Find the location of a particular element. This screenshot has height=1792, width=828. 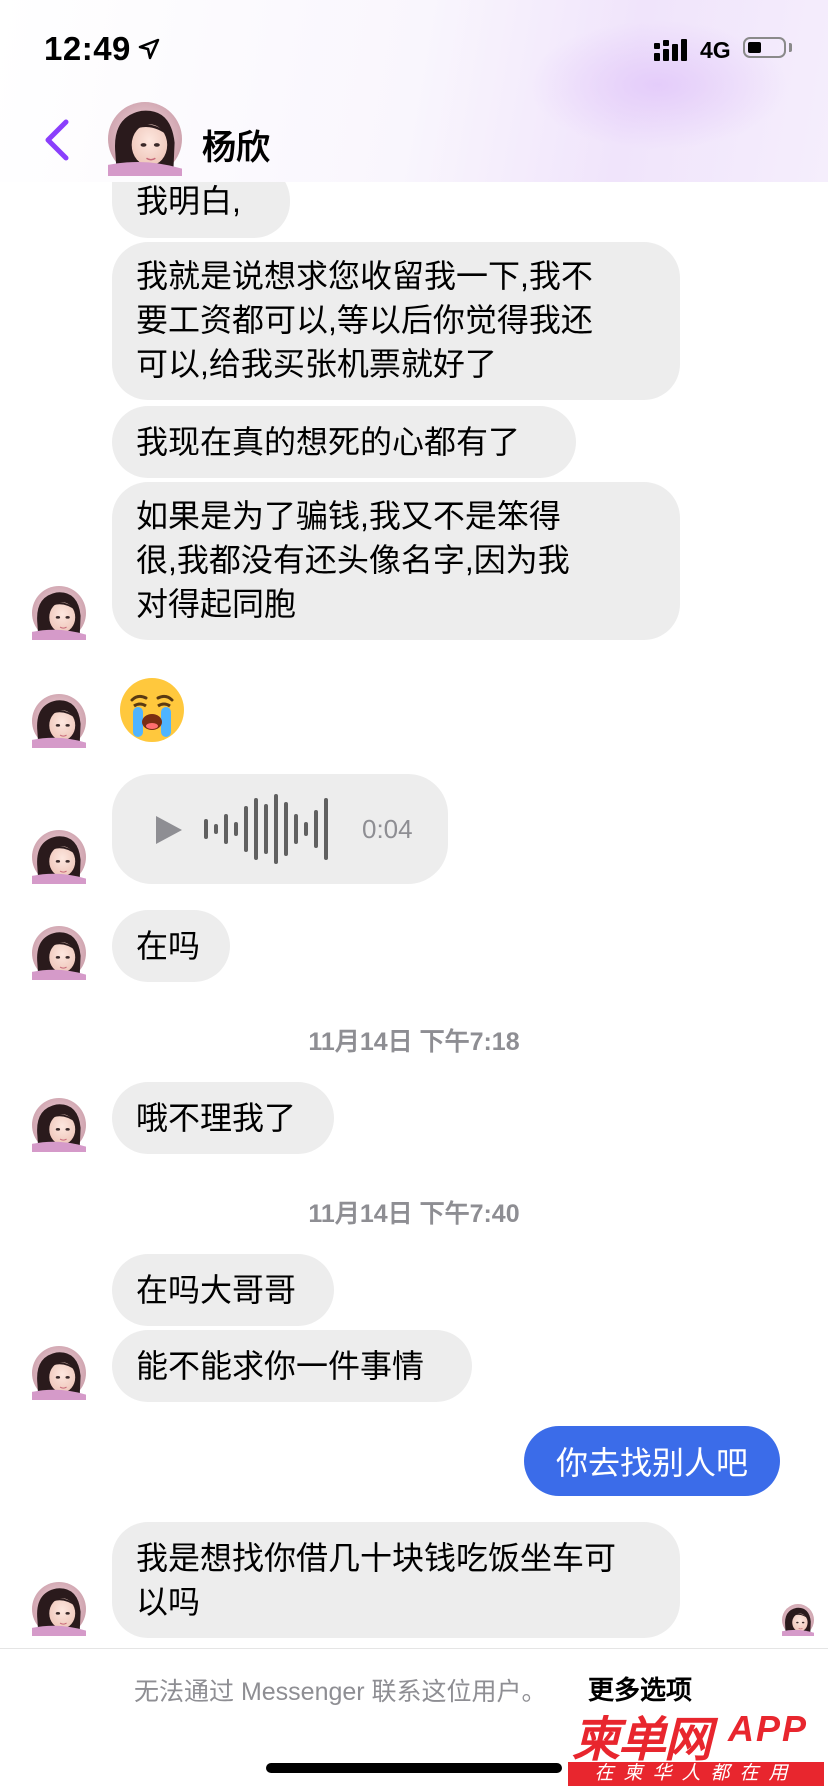

message-text: 能不能求你一件事情 is located at coordinates (280, 1366).